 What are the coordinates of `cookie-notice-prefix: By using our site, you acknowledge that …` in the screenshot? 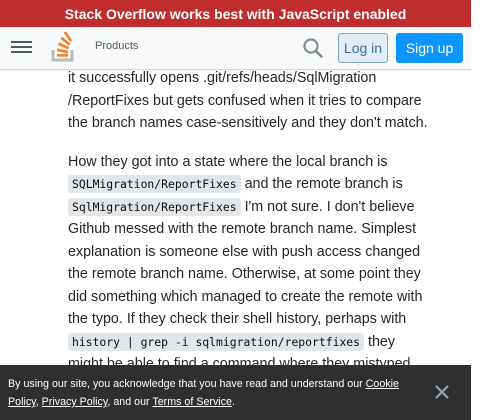 It's located at (187, 384).